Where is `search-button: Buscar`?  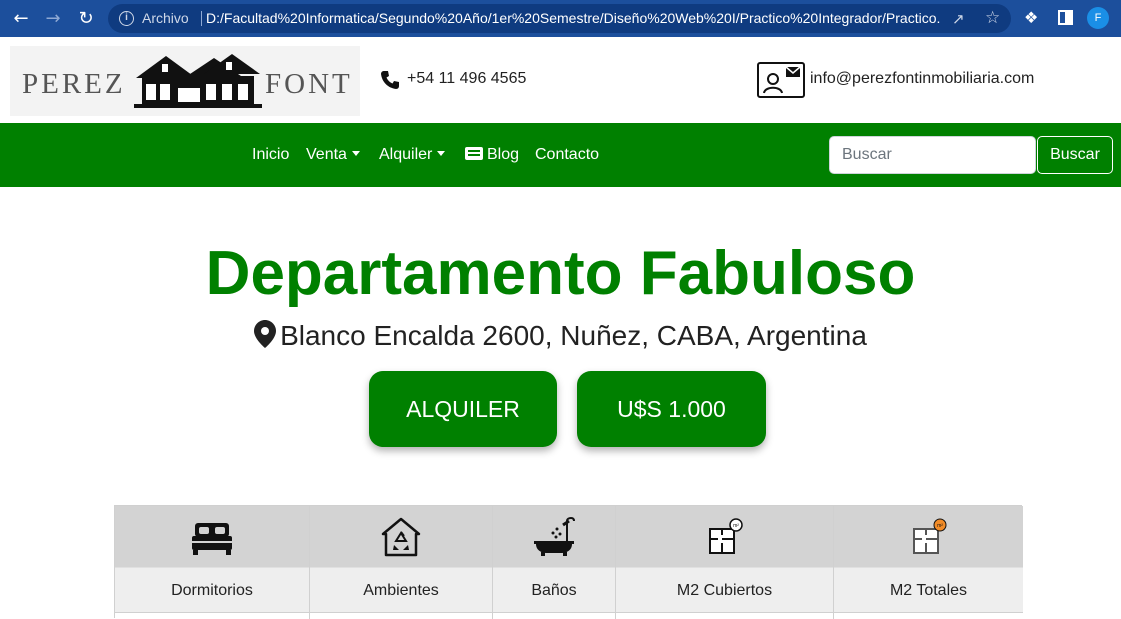
search-button: Buscar is located at coordinates (1075, 155).